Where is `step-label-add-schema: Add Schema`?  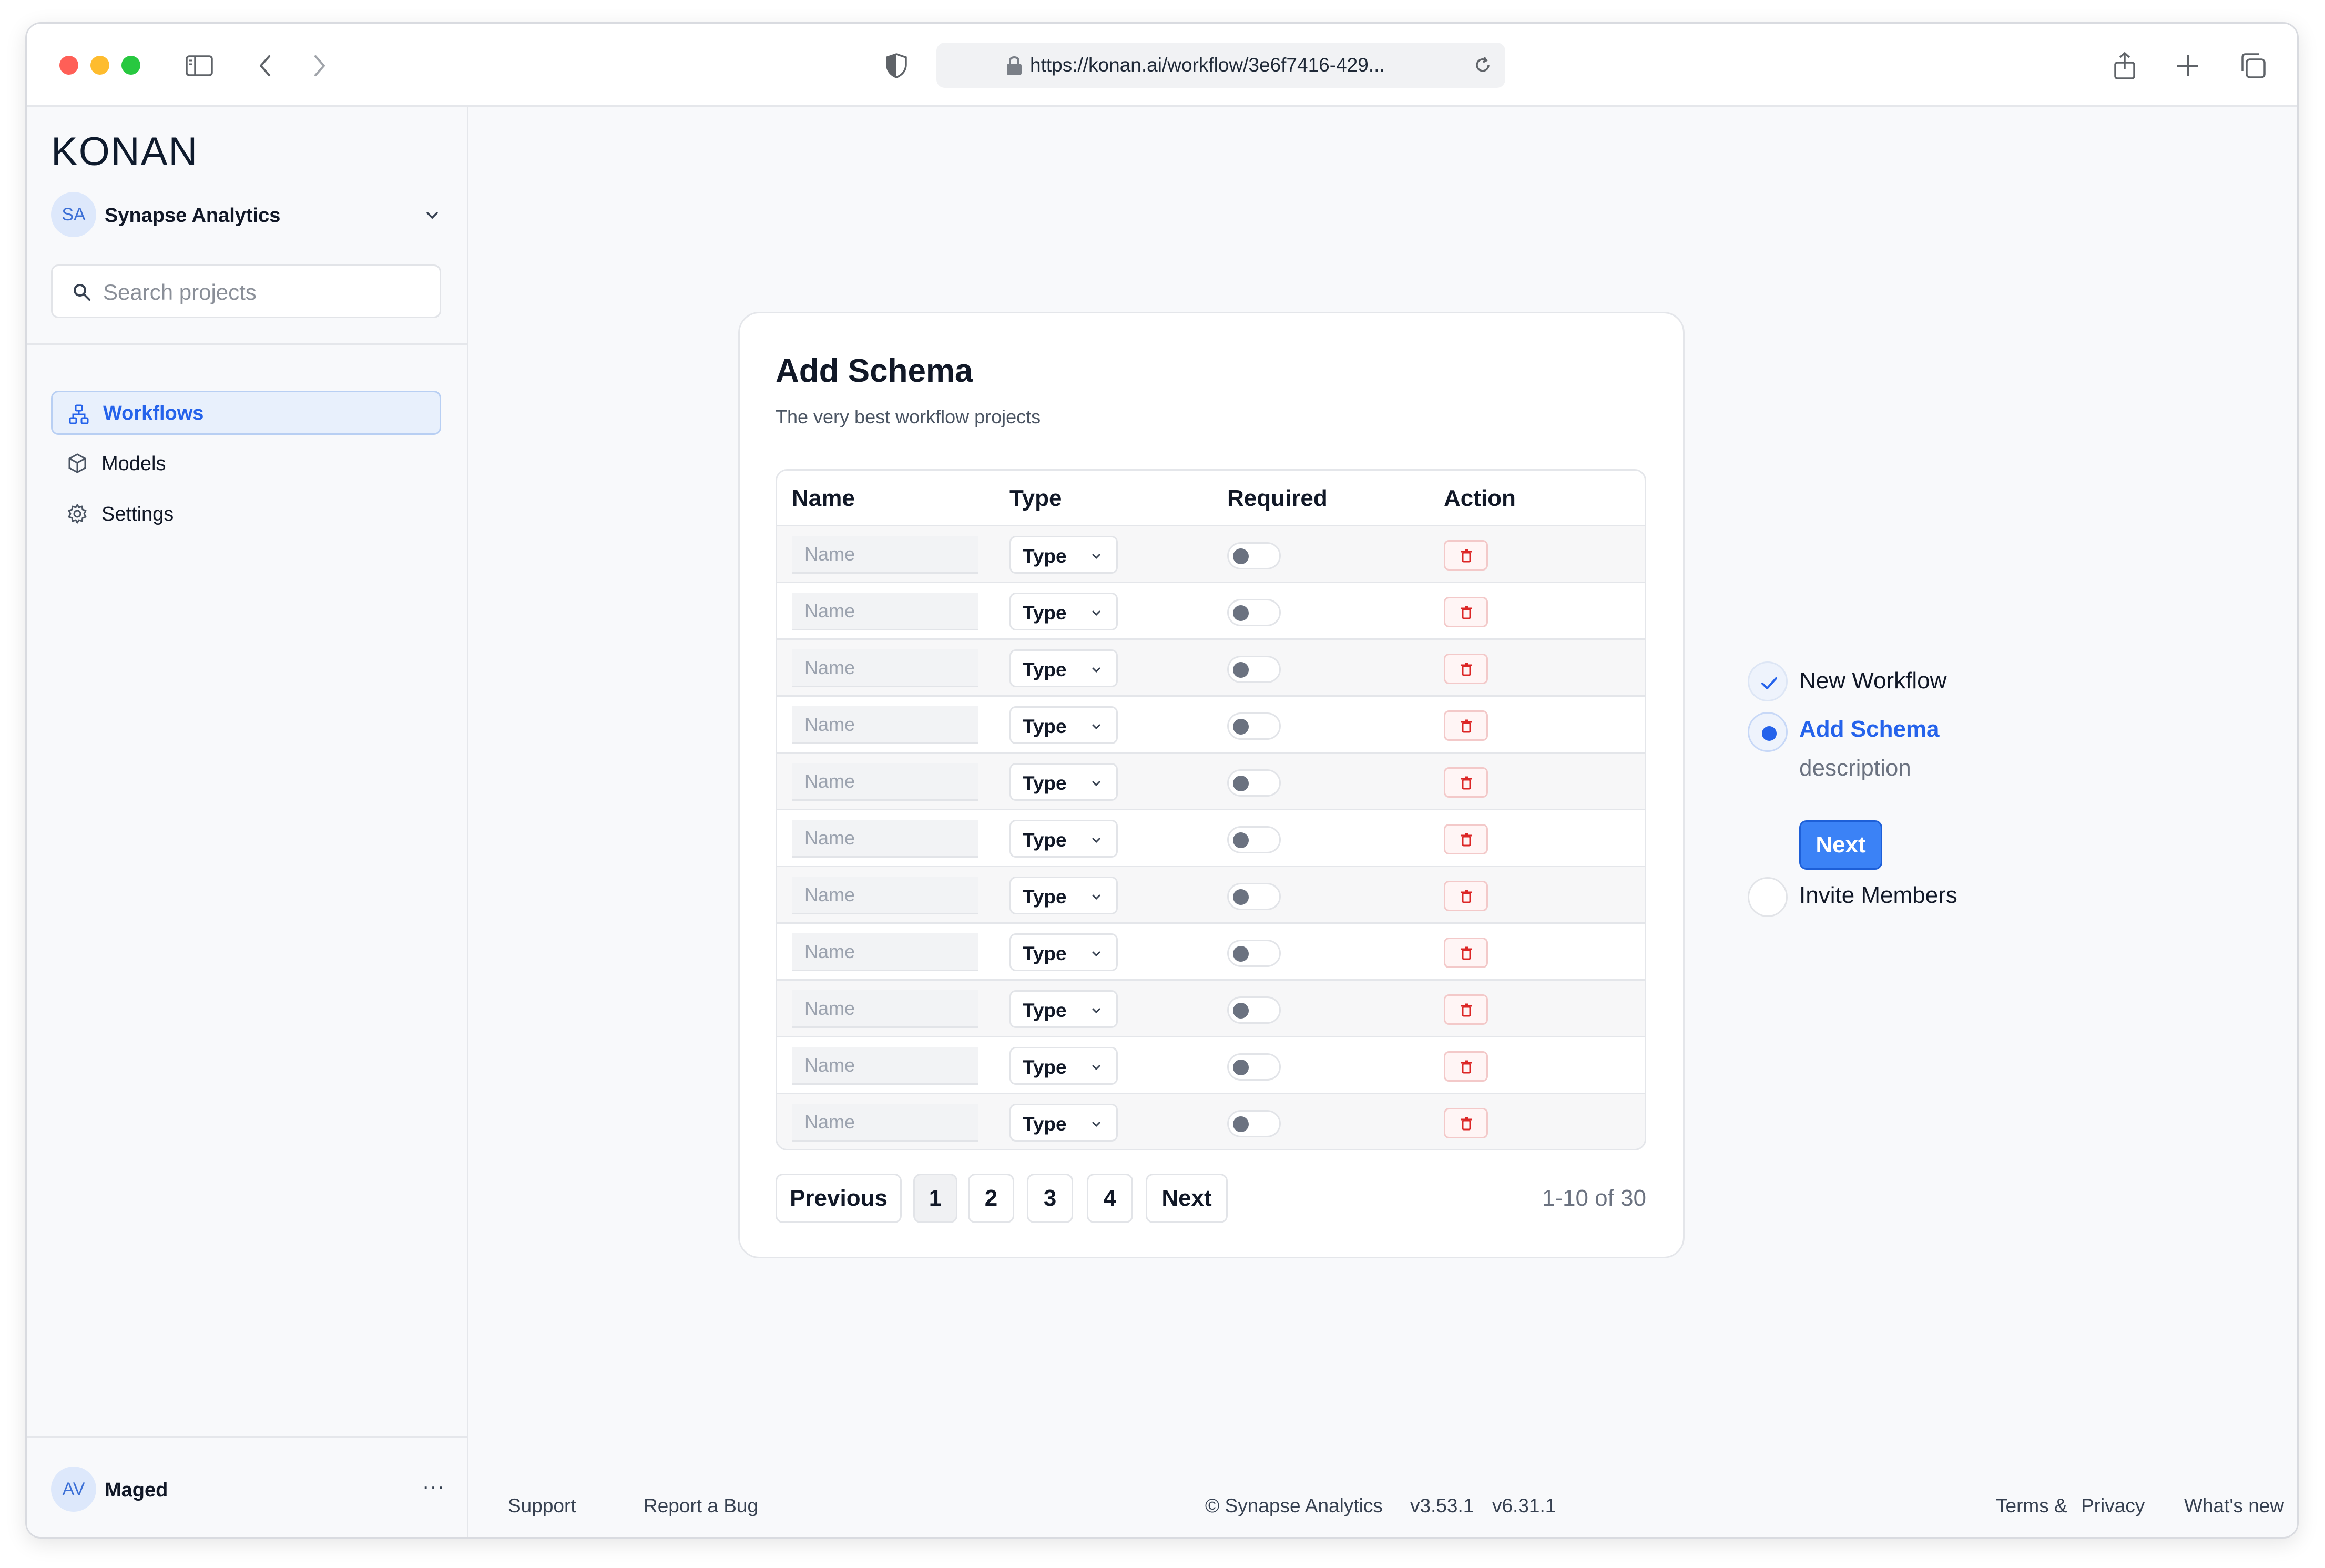 step-label-add-schema: Add Schema is located at coordinates (1869, 729).